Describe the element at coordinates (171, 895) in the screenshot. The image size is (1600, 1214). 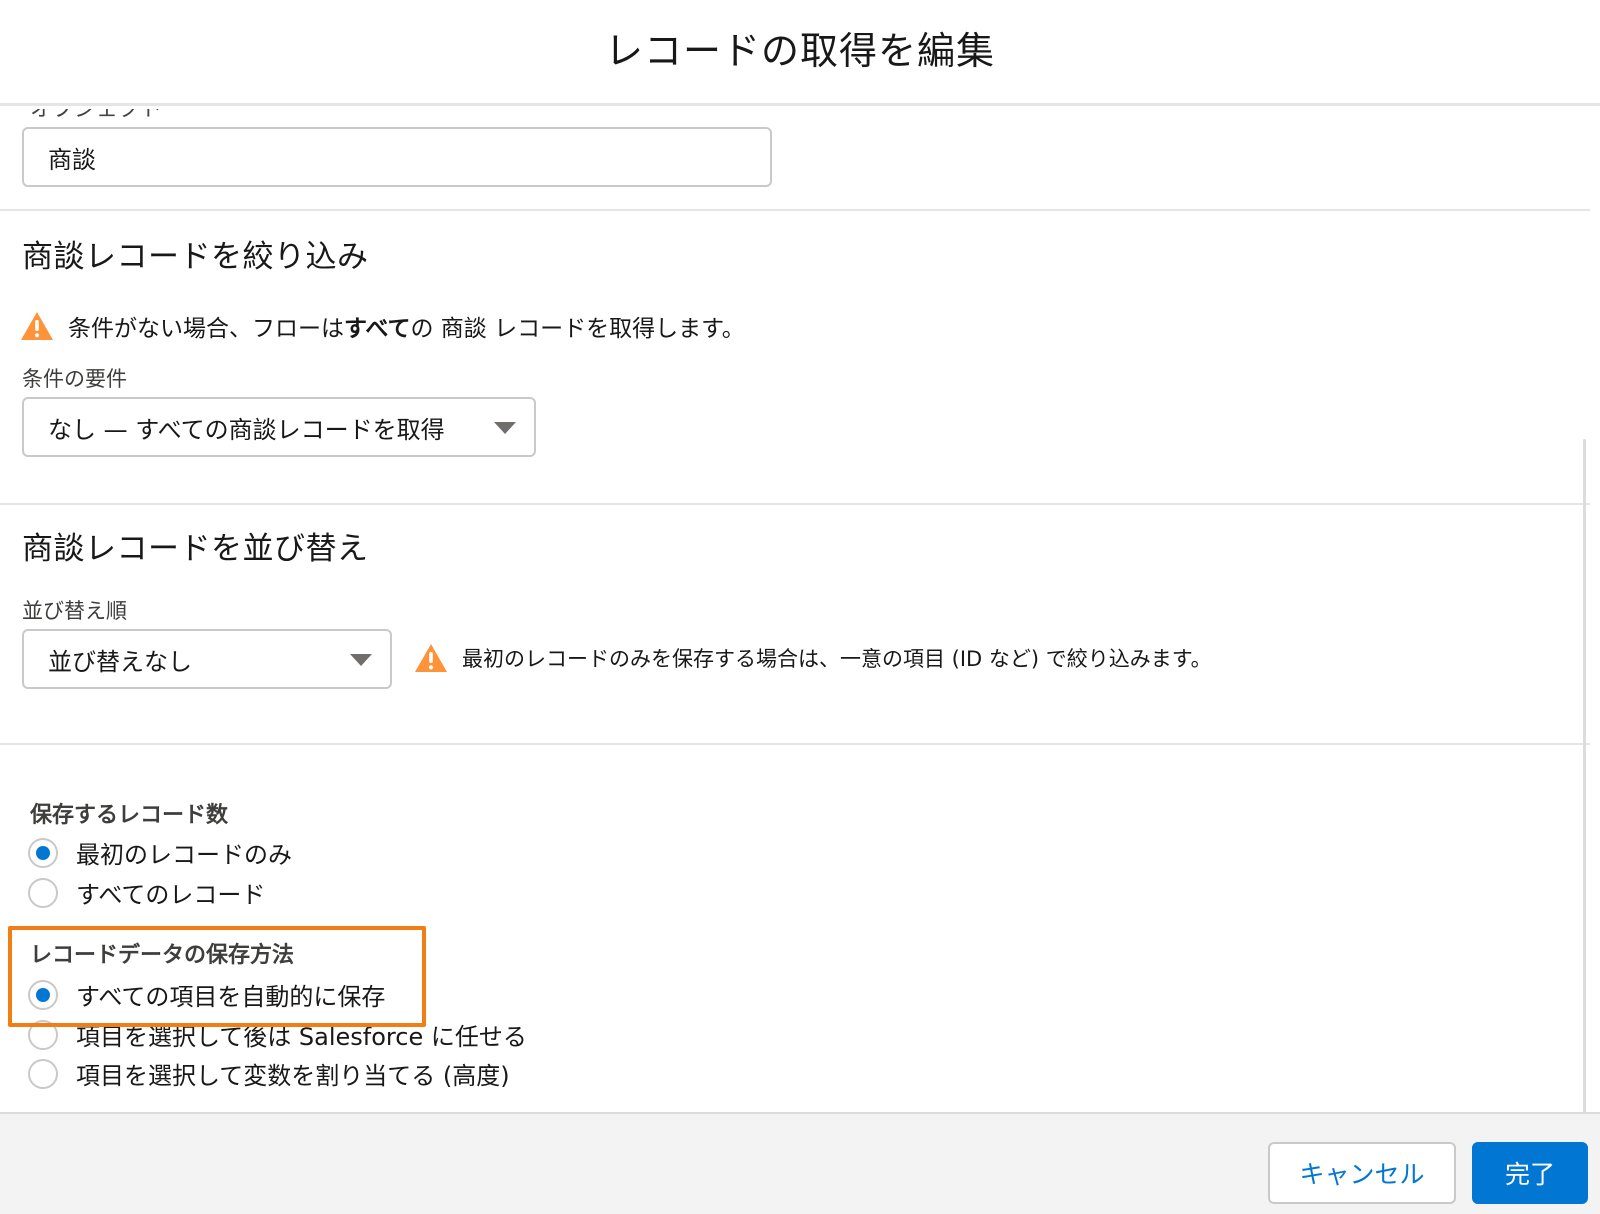
I see `radio-label: すべてのレコード` at that location.